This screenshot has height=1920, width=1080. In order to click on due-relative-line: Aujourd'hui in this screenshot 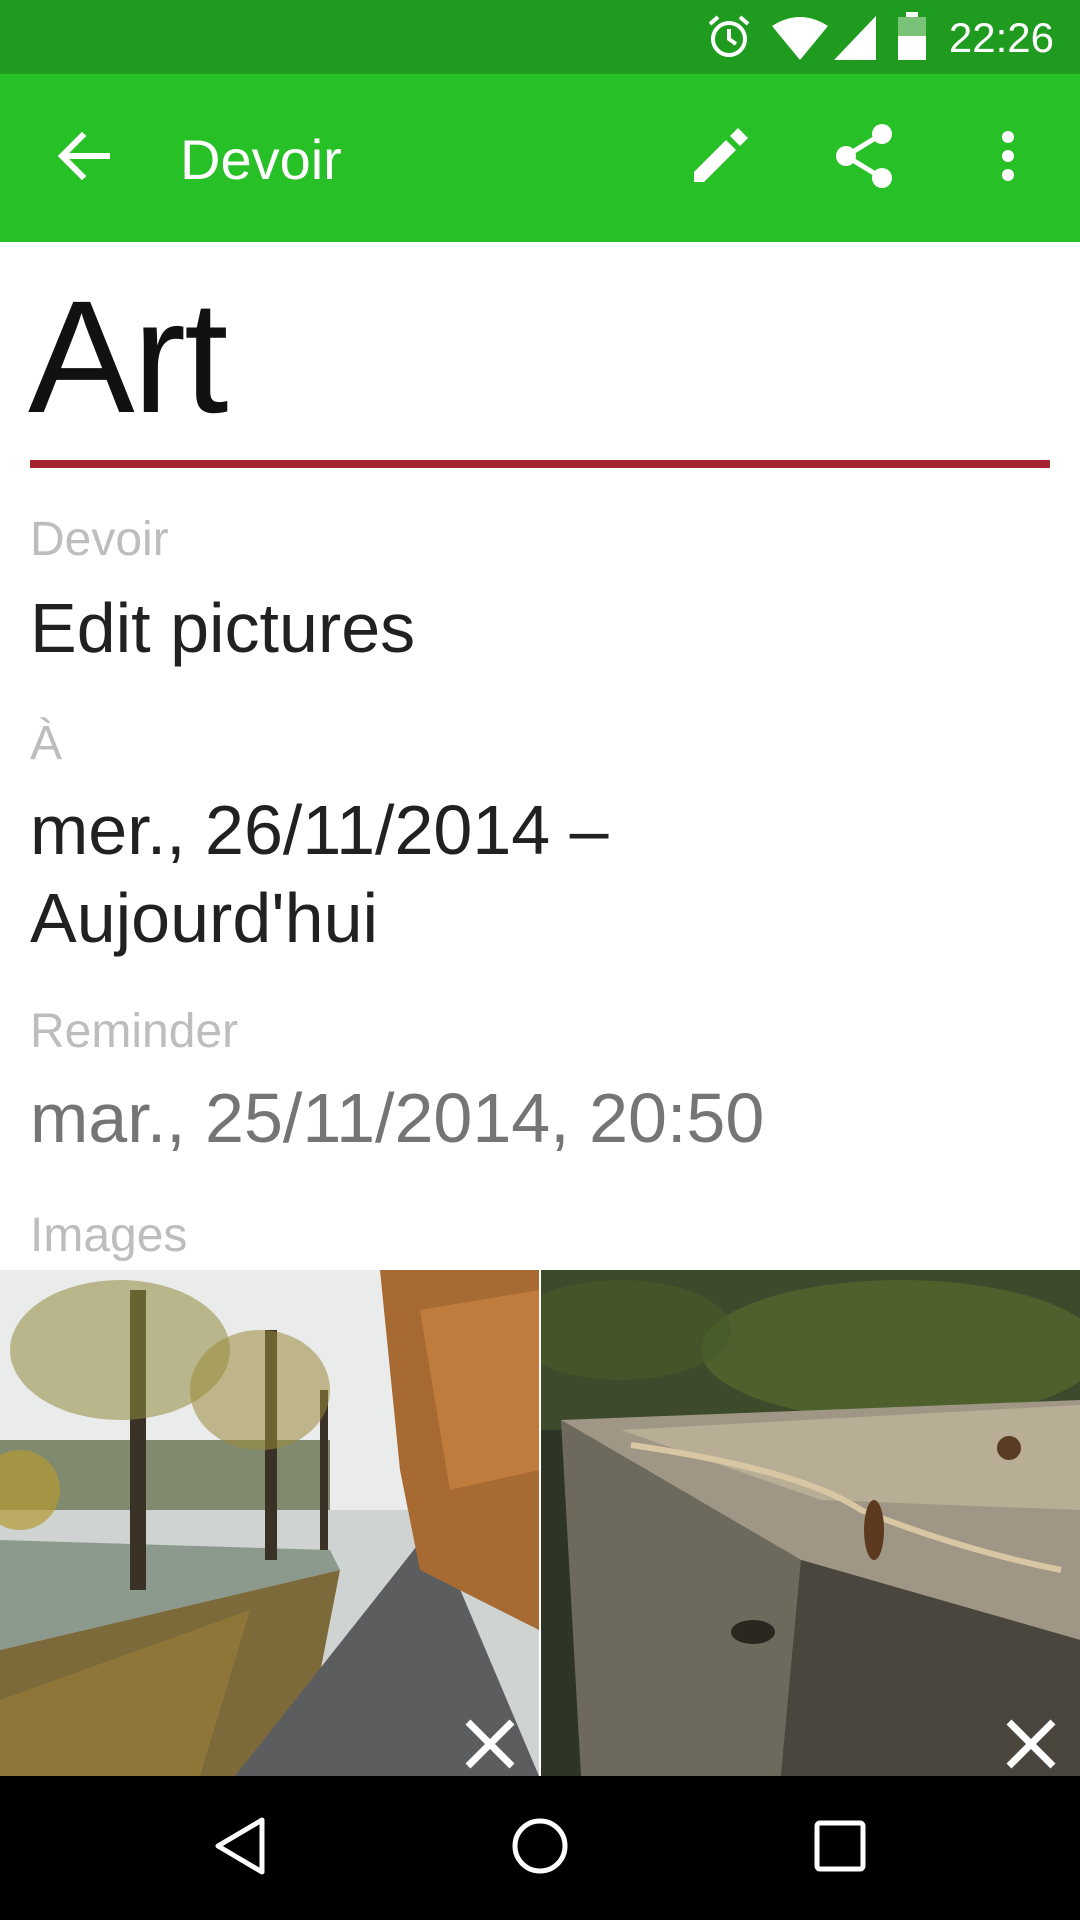, I will do `click(204, 918)`.